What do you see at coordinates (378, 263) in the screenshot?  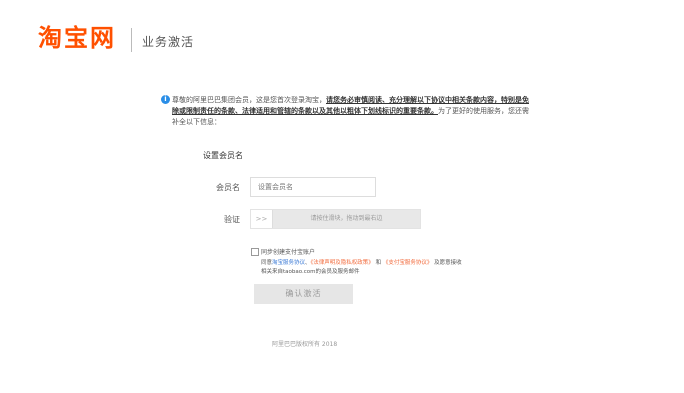 I see `agree-and: 和` at bounding box center [378, 263].